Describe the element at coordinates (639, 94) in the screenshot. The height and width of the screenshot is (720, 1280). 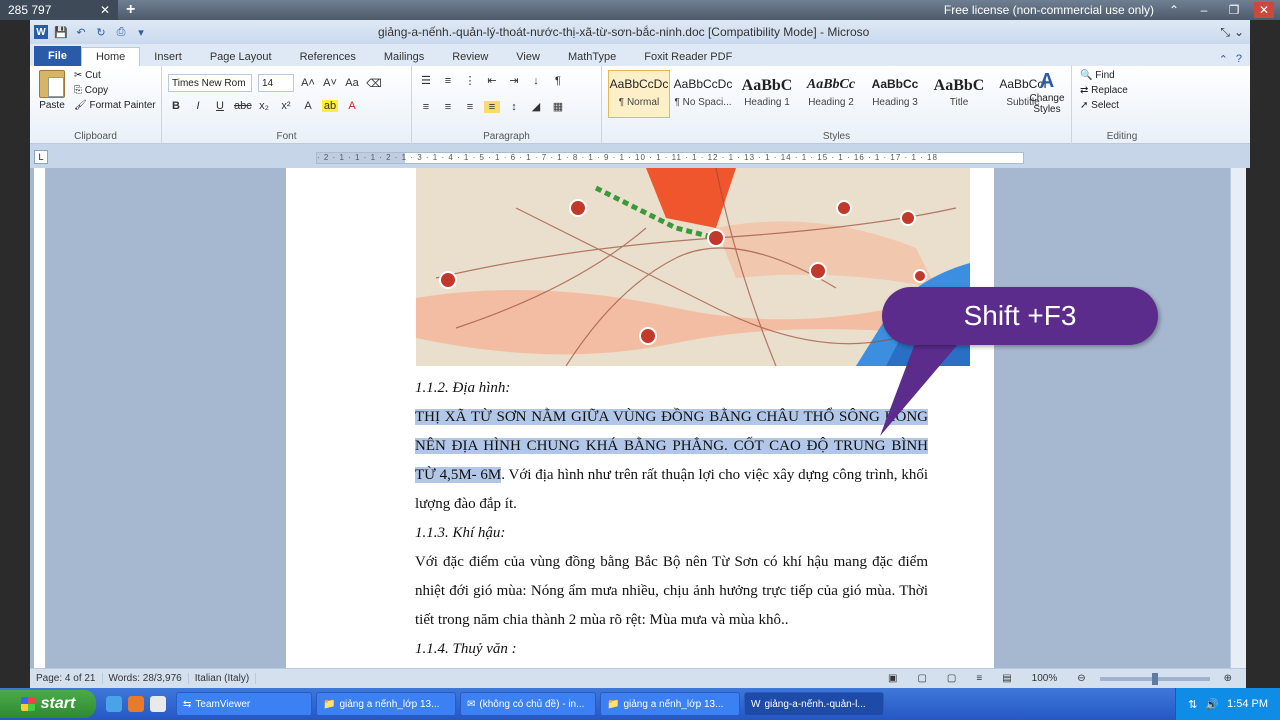
I see `style-normal: AaBbCcDc ¶ Normal` at that location.